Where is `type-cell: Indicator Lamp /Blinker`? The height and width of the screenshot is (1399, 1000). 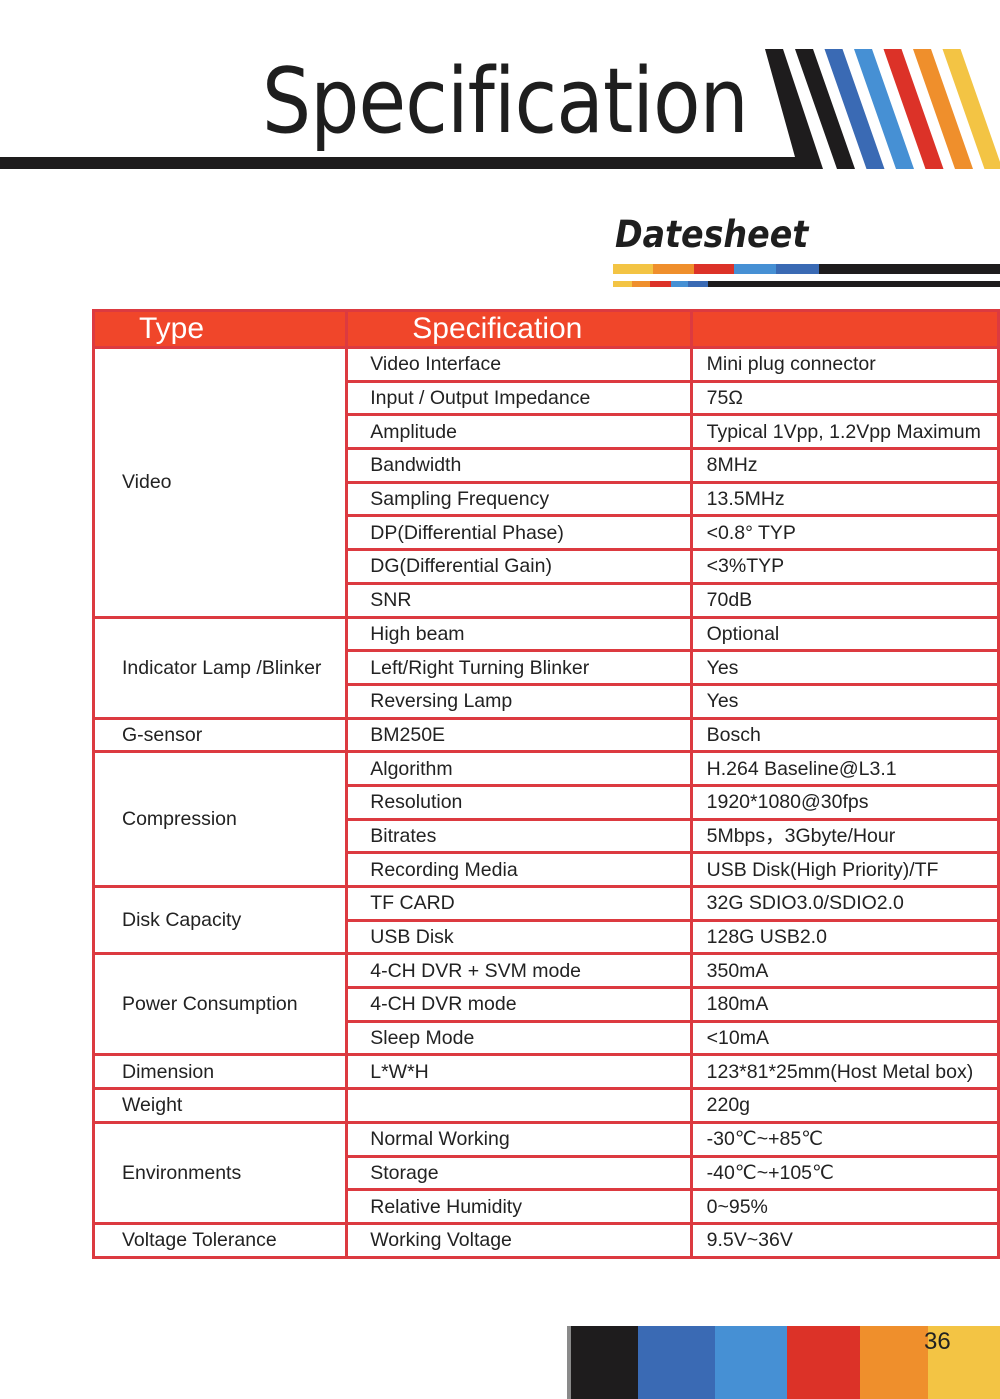
type-cell: Indicator Lamp /Blinker is located at coordinates (220, 667).